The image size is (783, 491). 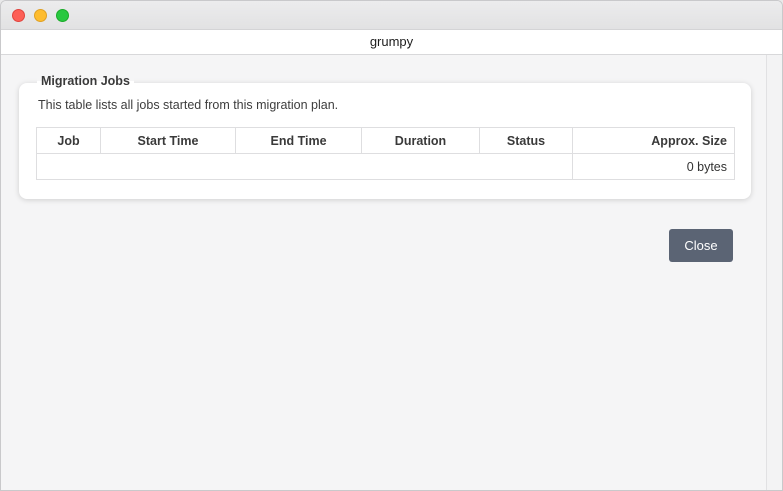 What do you see at coordinates (526, 140) in the screenshot?
I see `column-header-status: Status` at bounding box center [526, 140].